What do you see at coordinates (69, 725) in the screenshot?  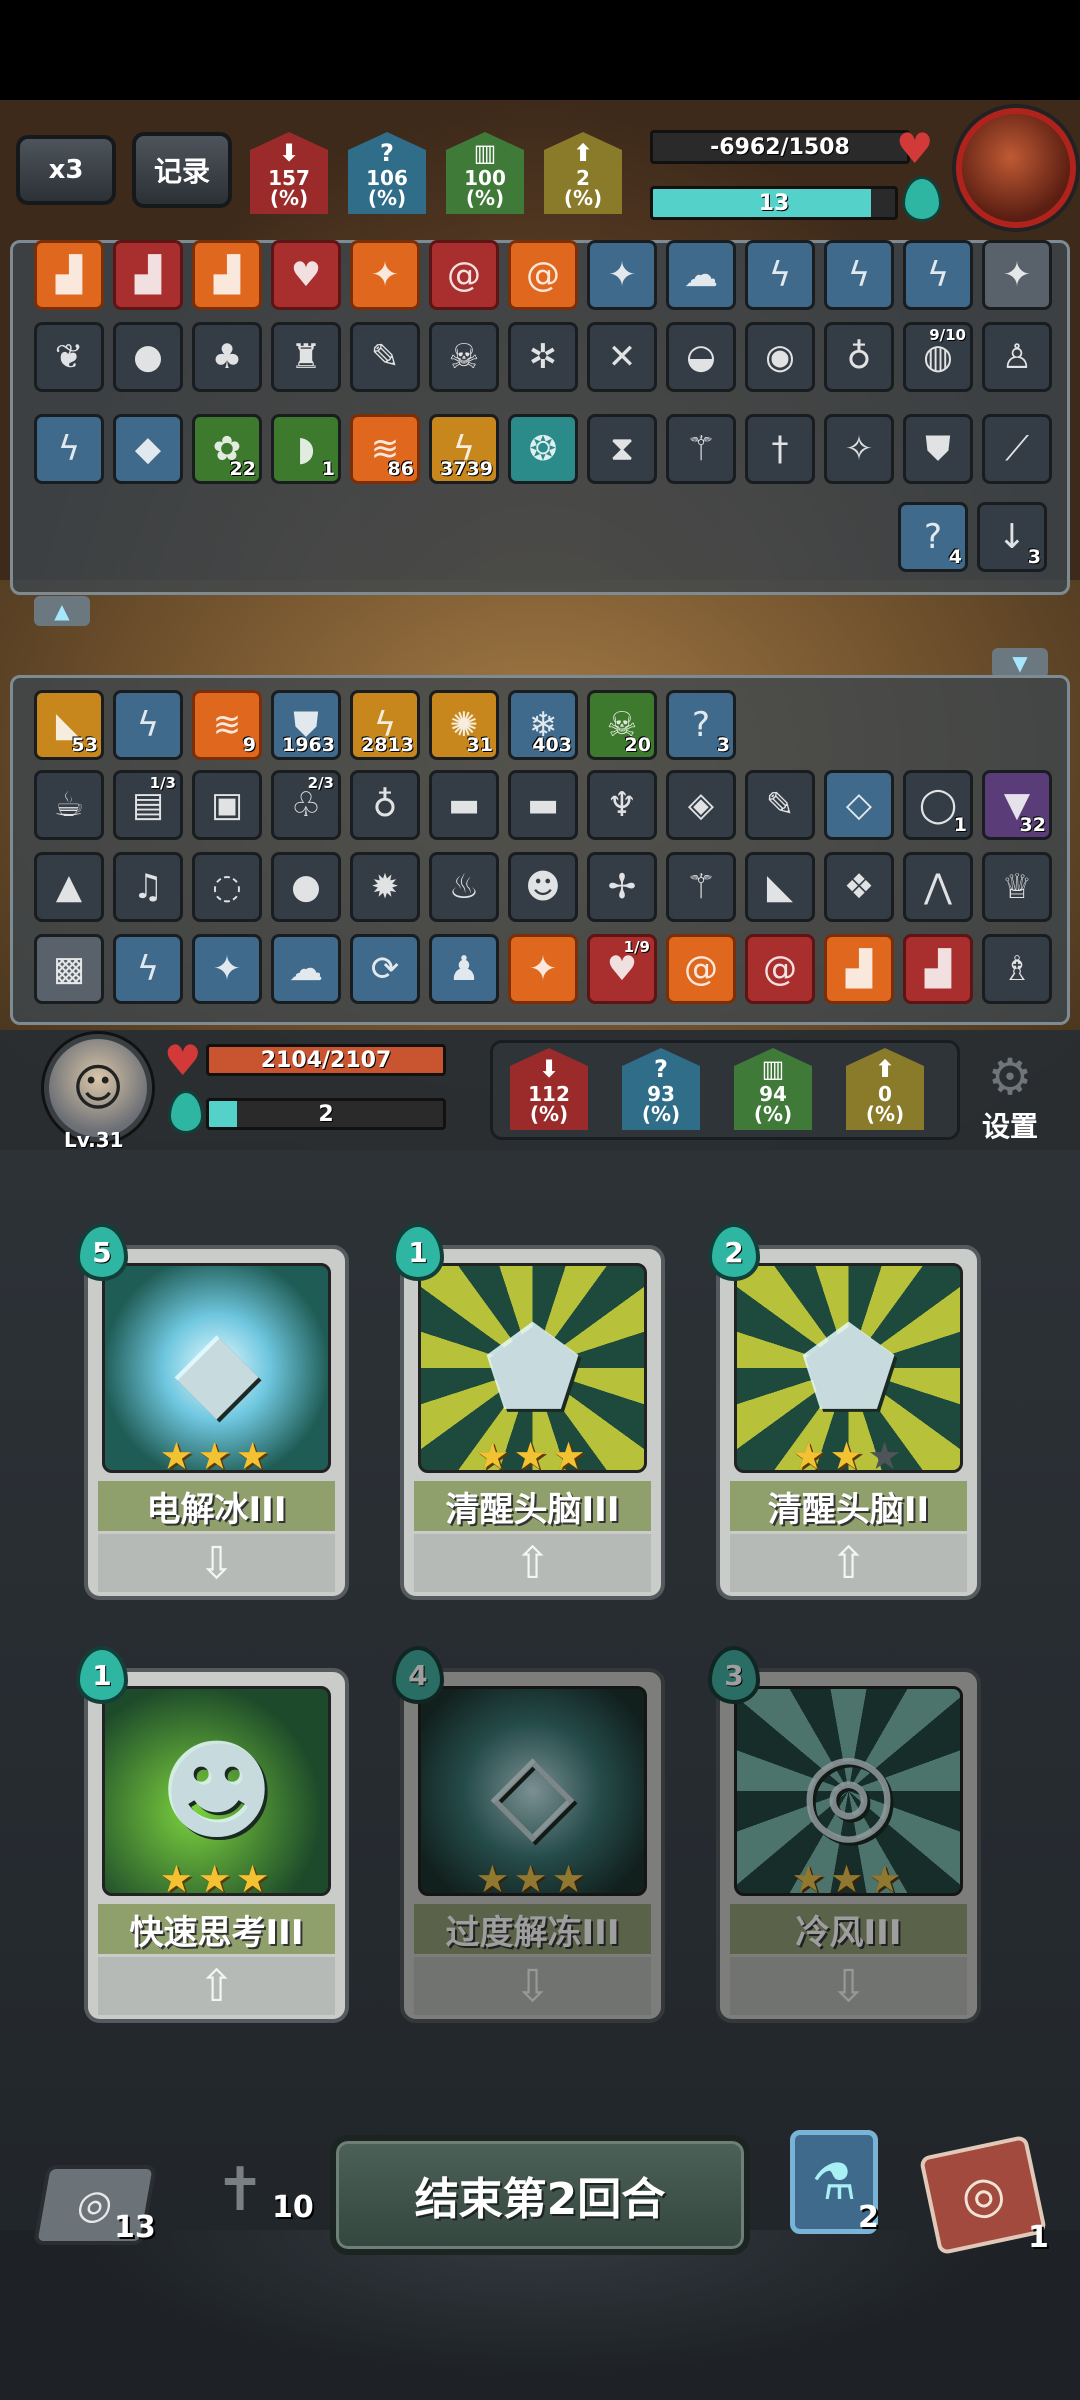 I see `horn-icon: ◣ 53` at bounding box center [69, 725].